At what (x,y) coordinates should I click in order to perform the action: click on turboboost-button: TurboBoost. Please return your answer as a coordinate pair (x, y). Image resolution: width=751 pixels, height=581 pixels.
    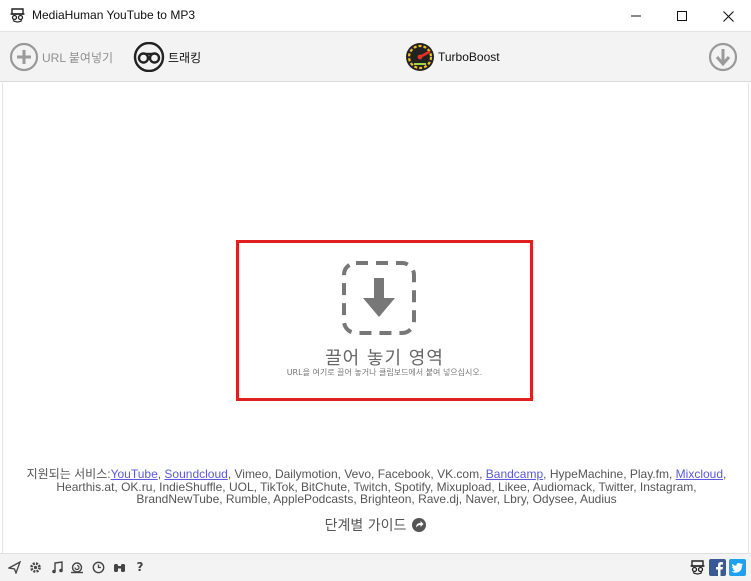
    Looking at the image, I should click on (452, 57).